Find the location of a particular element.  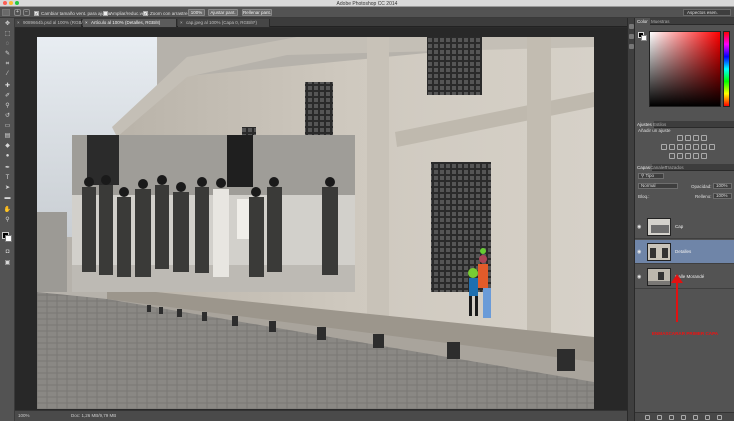

lasso-tool-icon: ◌ is located at coordinates (7, 44).